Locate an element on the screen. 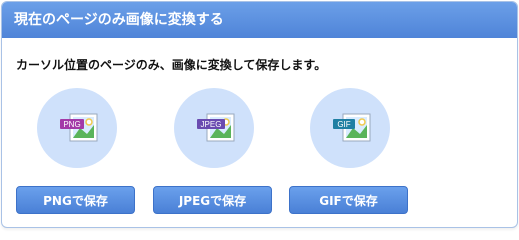 Image resolution: width=519 pixels, height=240 pixels. png-badge-text: PNG is located at coordinates (71, 124).